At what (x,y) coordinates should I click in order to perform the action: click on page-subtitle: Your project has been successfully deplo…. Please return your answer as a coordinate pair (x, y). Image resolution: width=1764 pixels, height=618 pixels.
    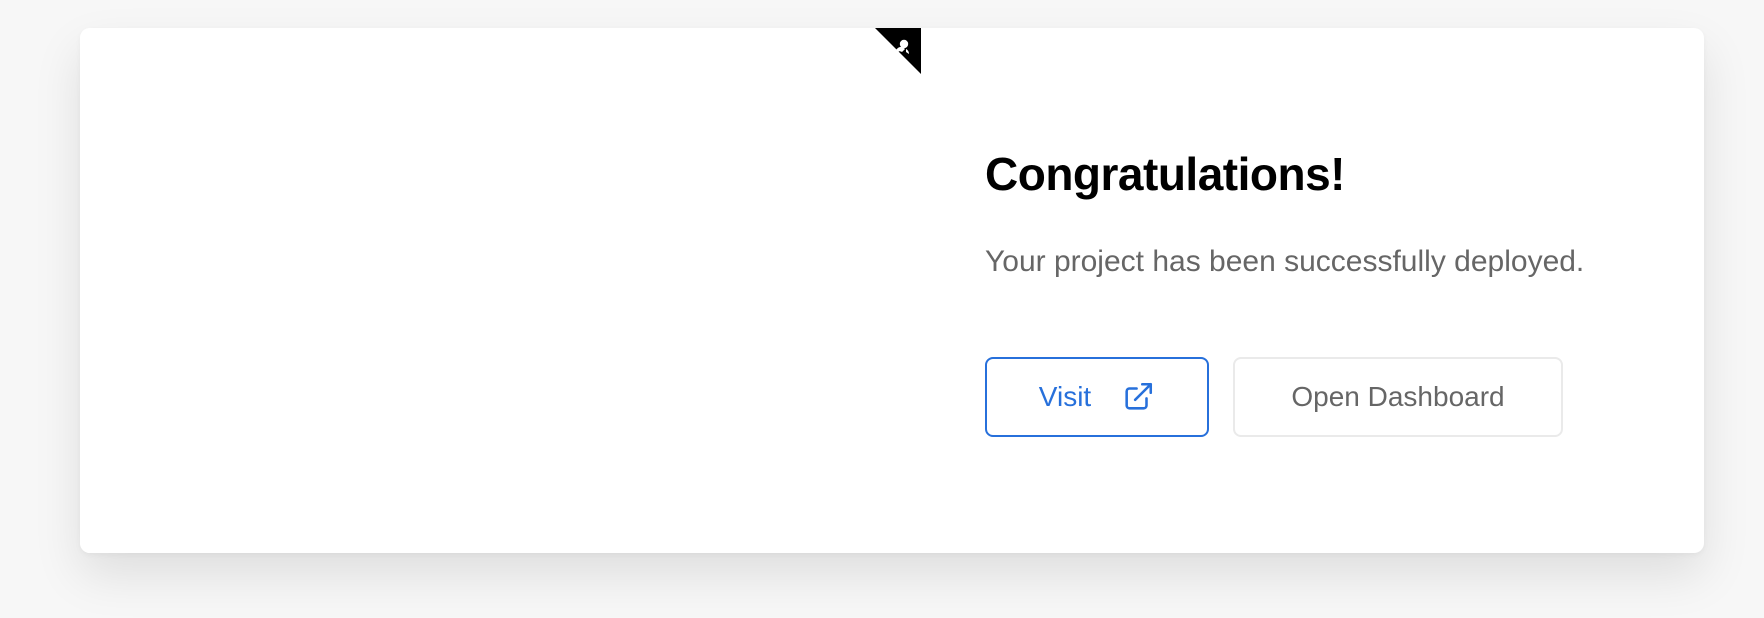
    Looking at the image, I should click on (1285, 261).